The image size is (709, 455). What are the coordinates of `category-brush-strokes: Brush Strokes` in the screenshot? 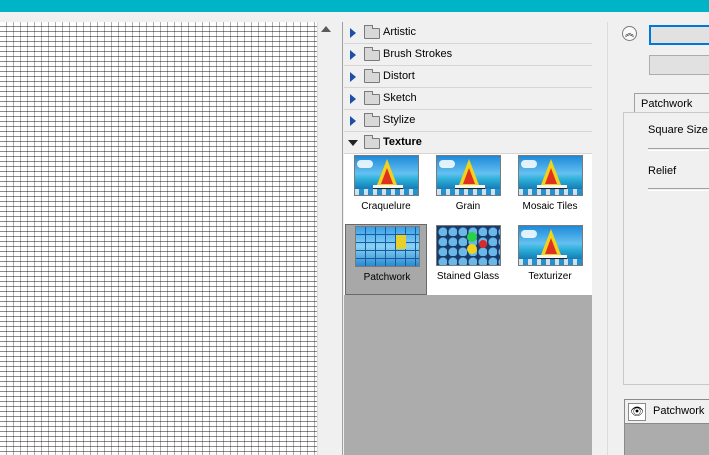 It's located at (468, 55).